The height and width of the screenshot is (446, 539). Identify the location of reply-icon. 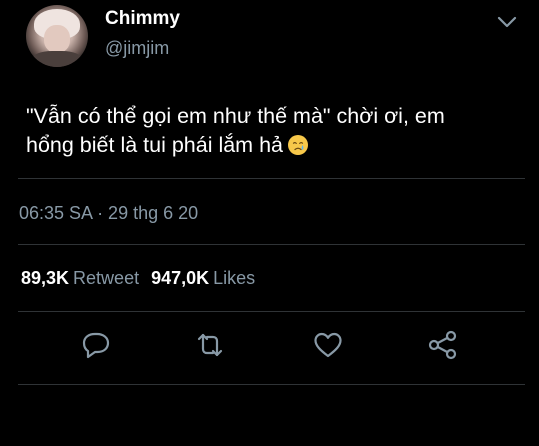
(96, 347).